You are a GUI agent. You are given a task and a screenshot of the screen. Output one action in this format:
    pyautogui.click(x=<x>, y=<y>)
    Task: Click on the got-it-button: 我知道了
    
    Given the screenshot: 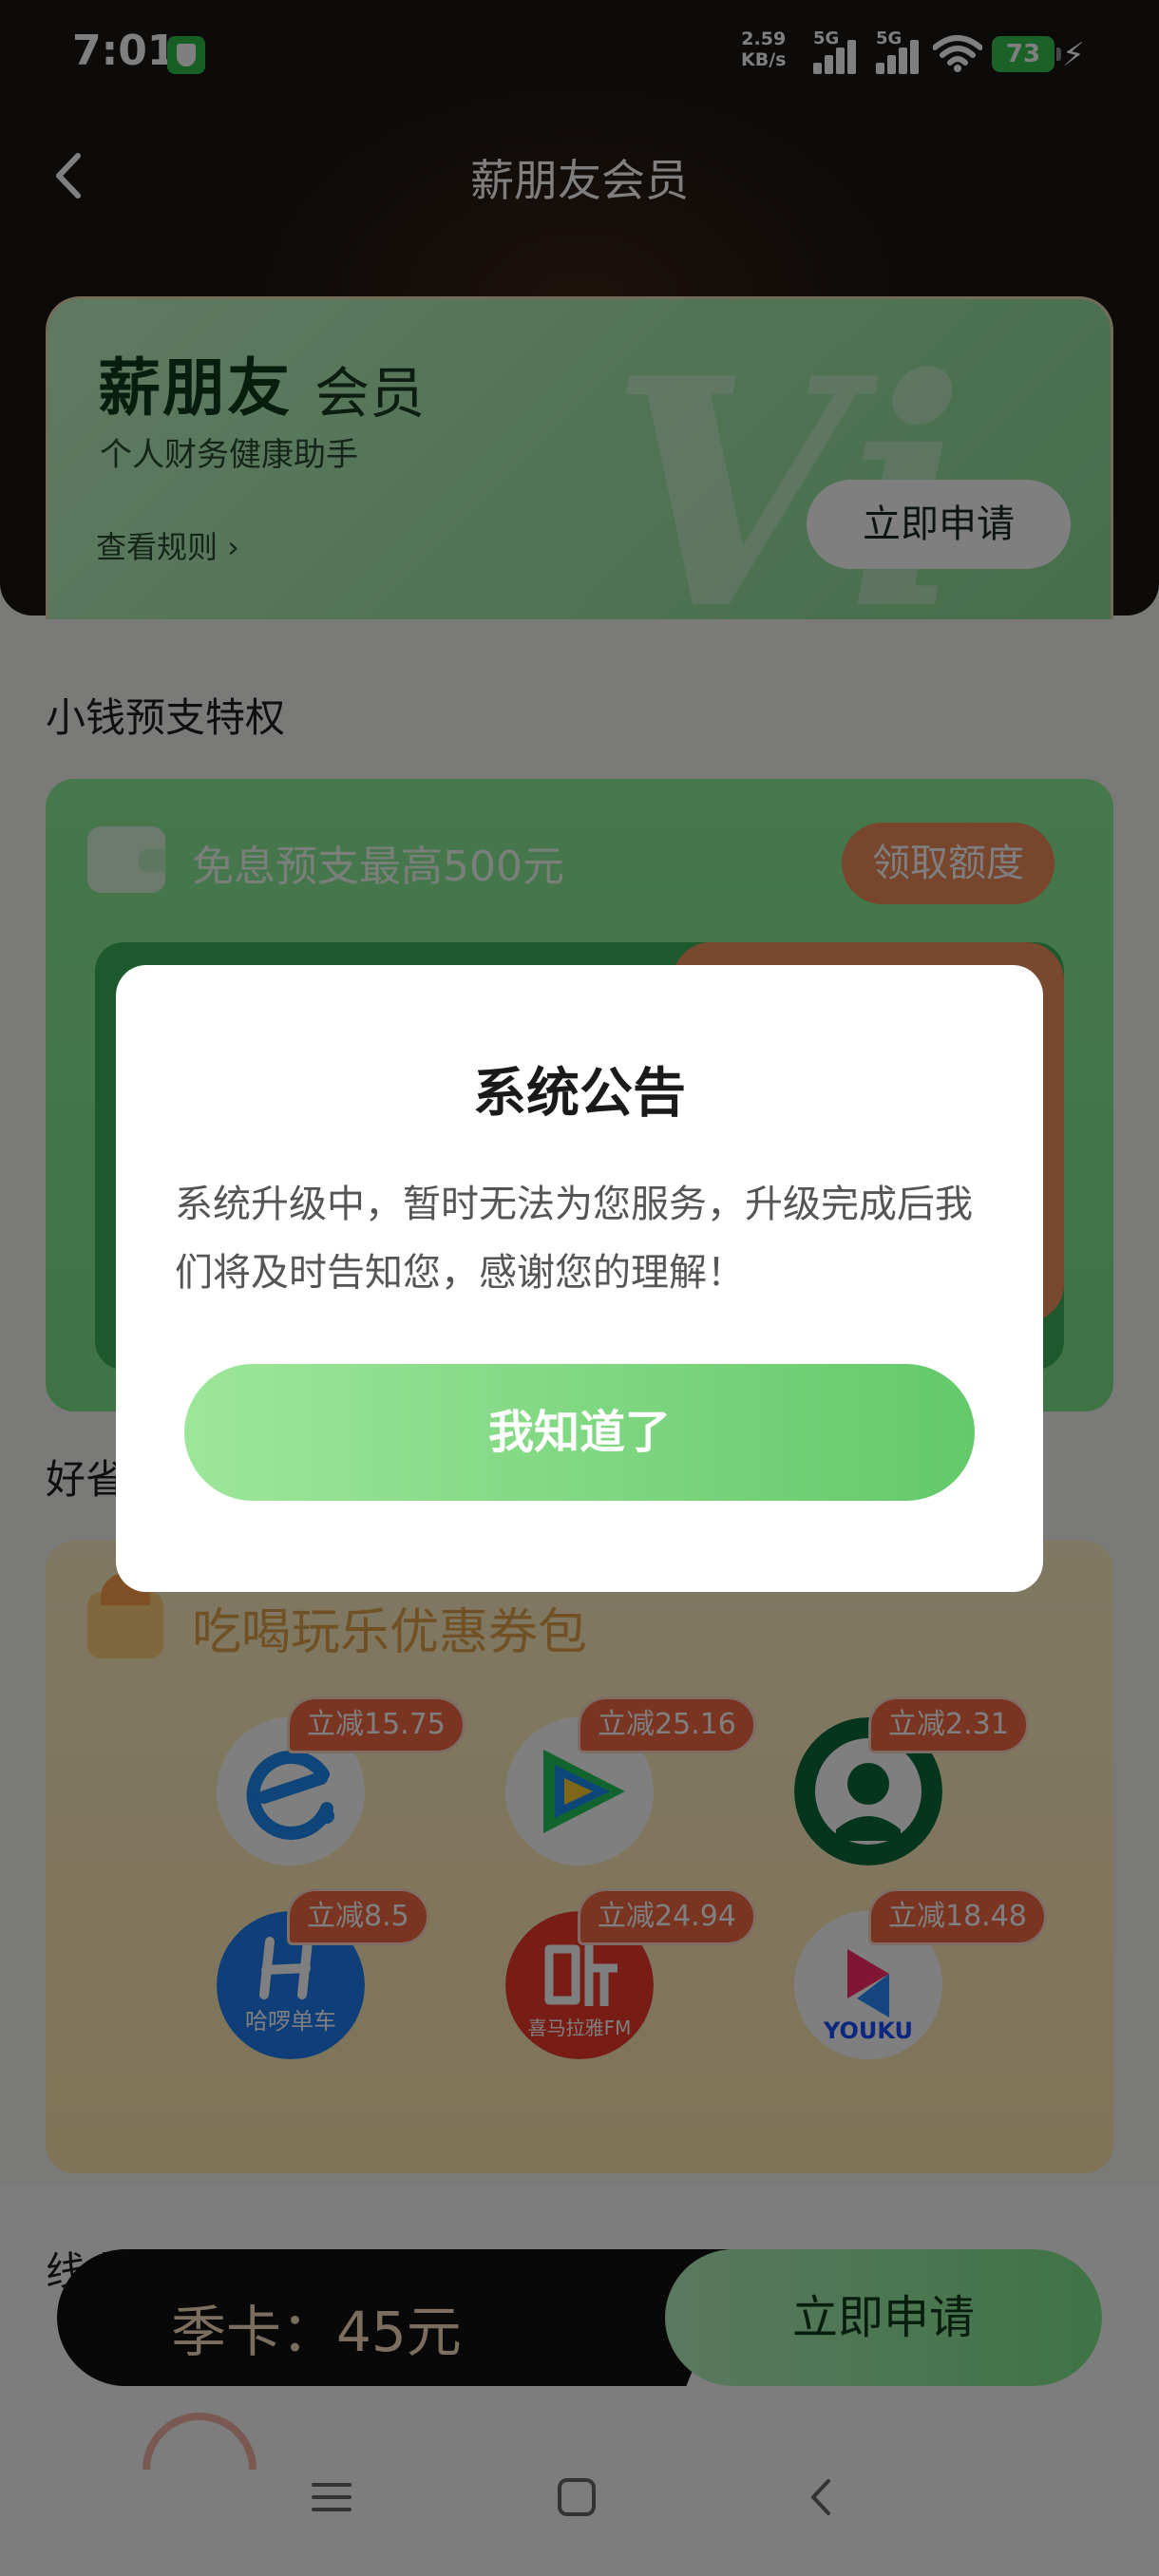 What is the action you would take?
    pyautogui.click(x=579, y=1432)
    